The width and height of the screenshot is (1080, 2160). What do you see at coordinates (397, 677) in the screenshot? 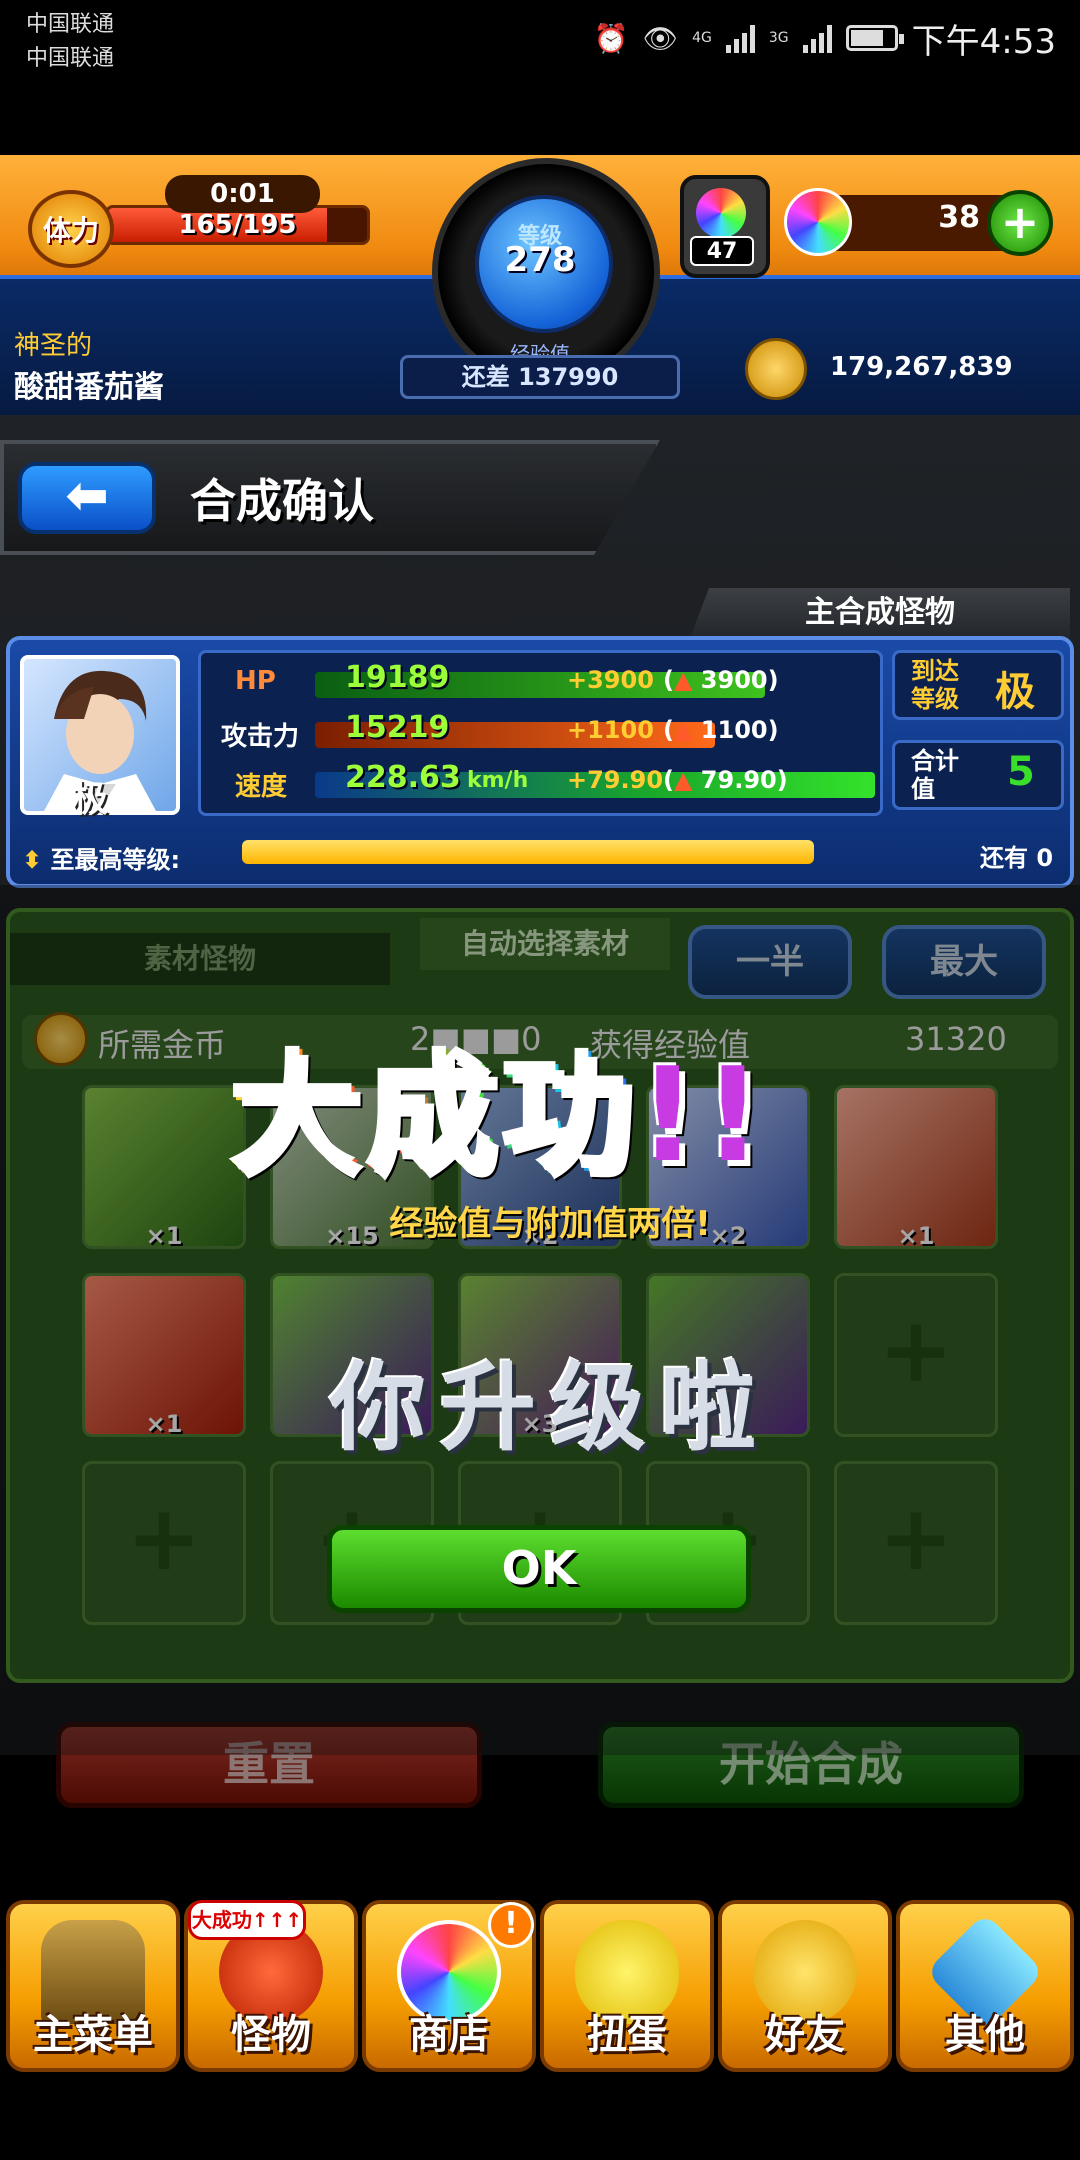
I see `hp-value: 19189` at bounding box center [397, 677].